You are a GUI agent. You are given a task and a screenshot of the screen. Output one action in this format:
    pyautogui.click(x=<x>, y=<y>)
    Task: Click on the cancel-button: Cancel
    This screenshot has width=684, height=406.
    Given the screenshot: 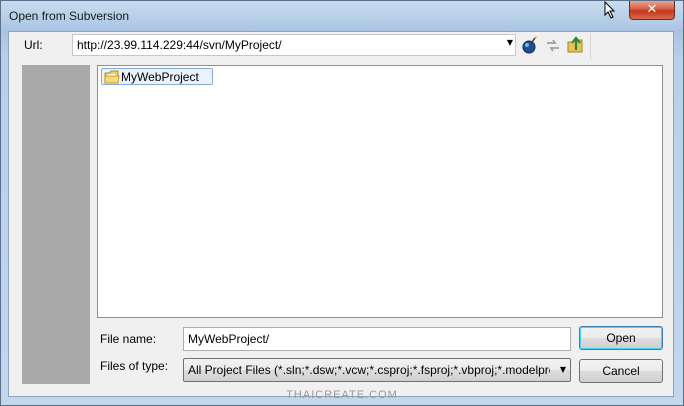 What is the action you would take?
    pyautogui.click(x=621, y=371)
    